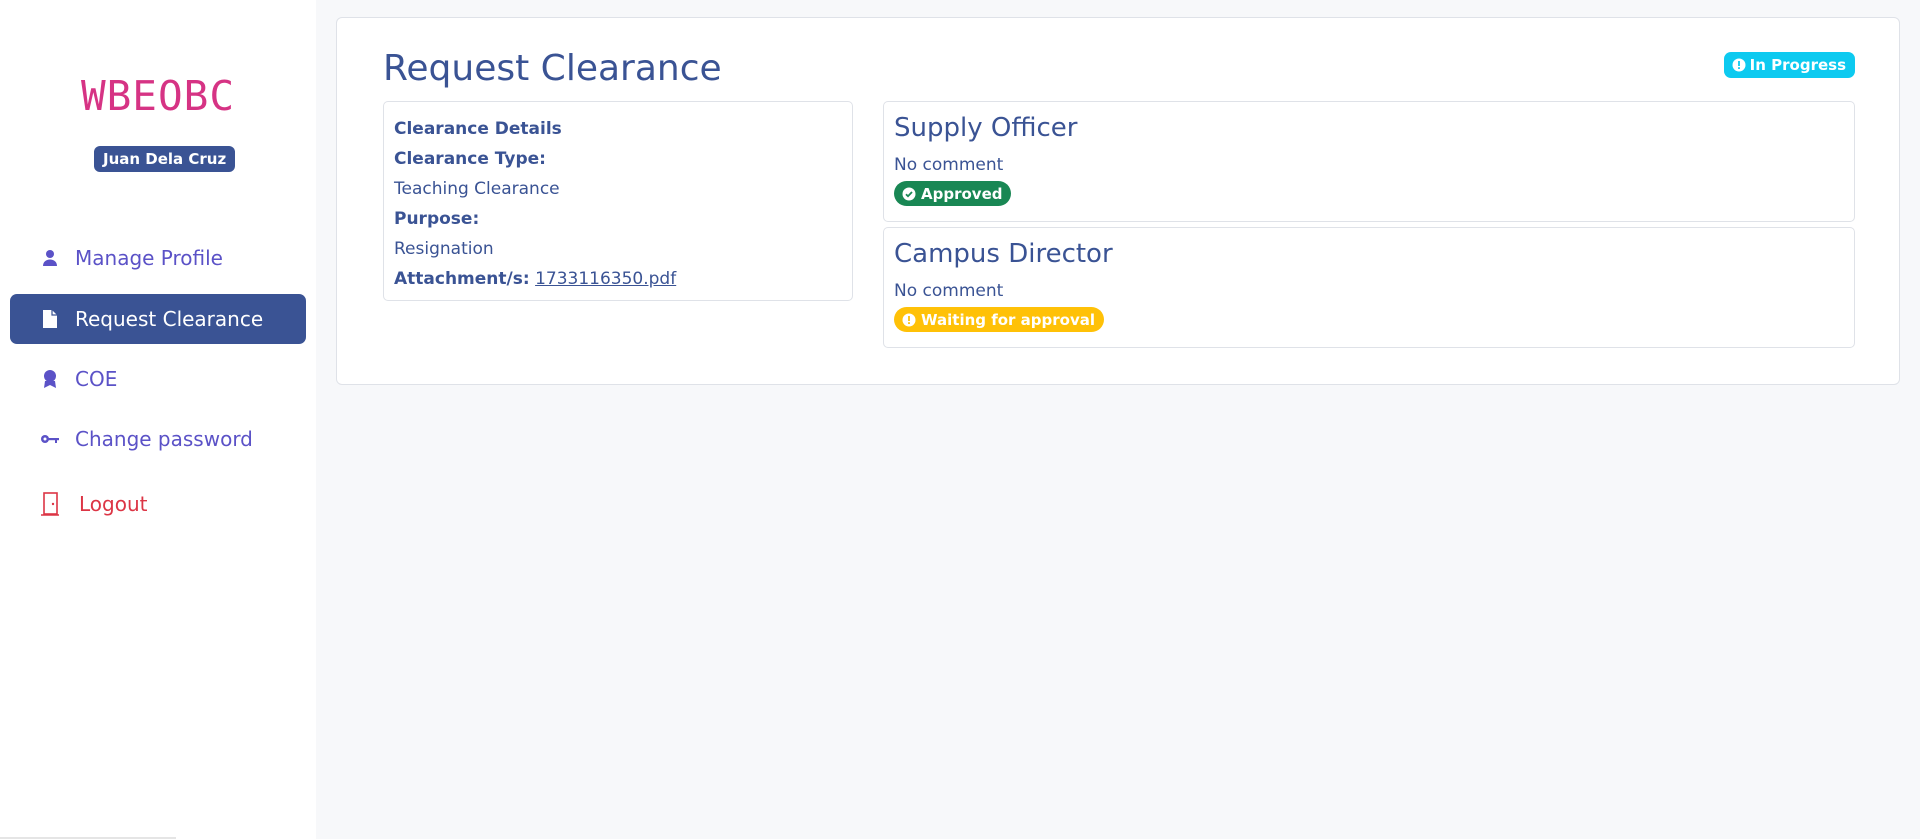 The height and width of the screenshot is (839, 1920). I want to click on approval-status-label: Waiting for approval, so click(1008, 319).